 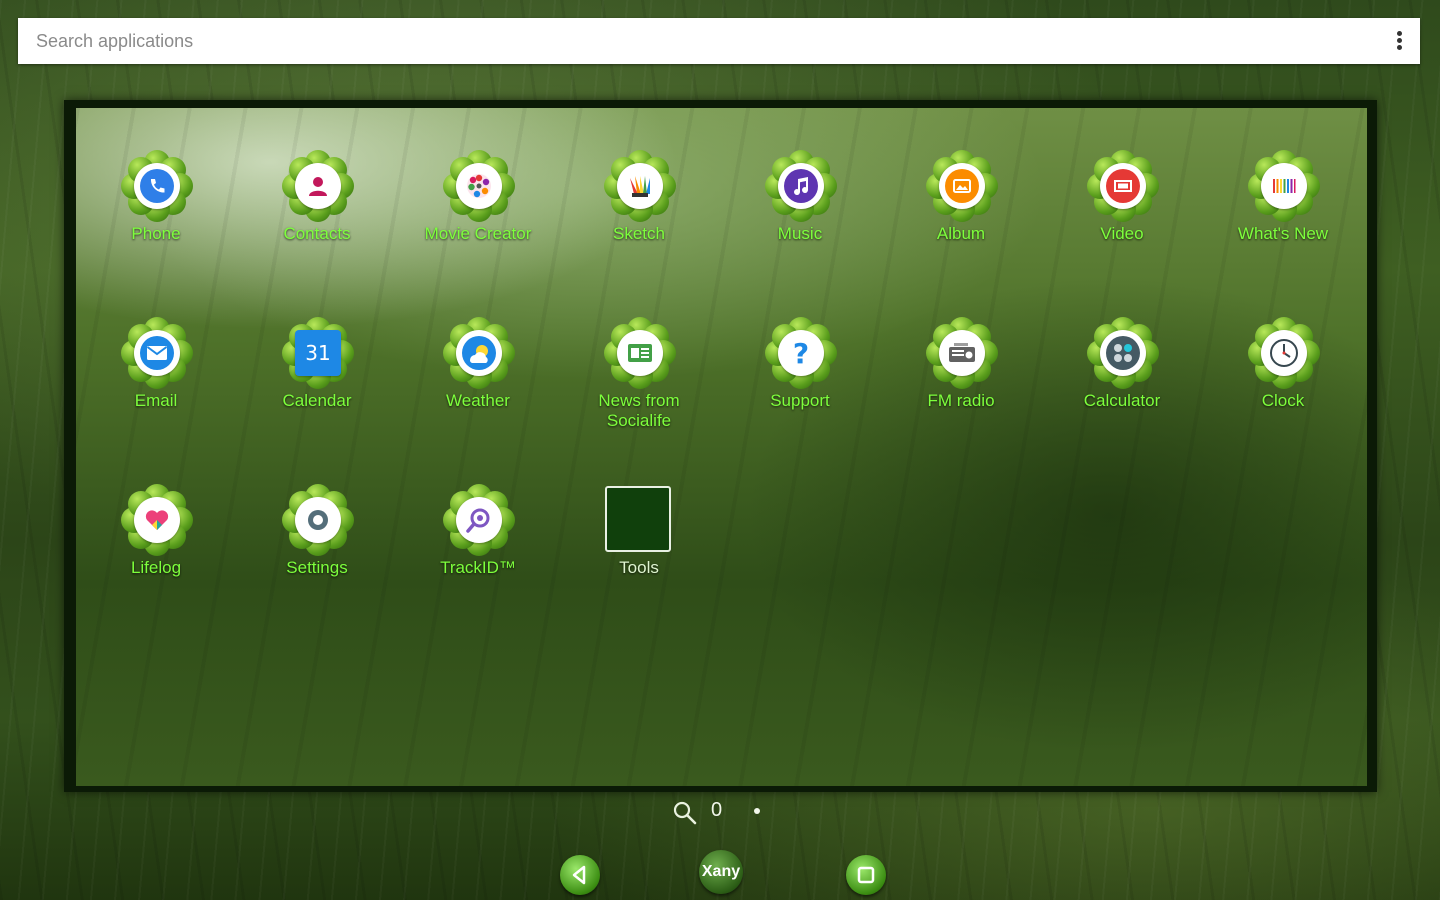 I want to click on app-label: Lifelog, so click(x=156, y=567).